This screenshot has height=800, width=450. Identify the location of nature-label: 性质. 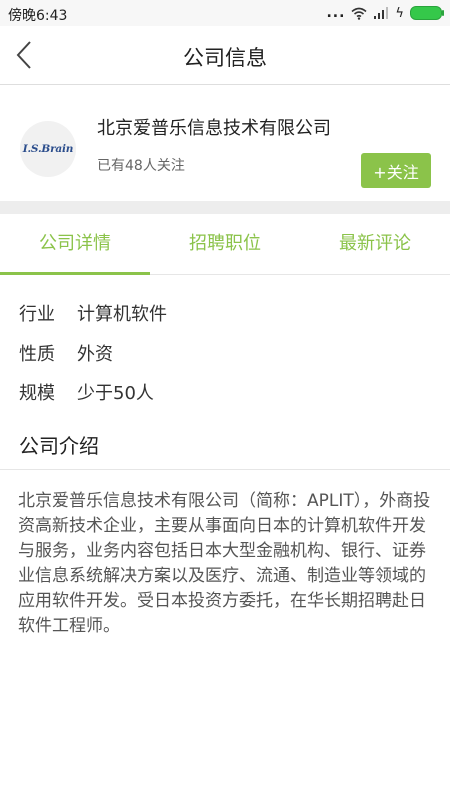
(37, 354).